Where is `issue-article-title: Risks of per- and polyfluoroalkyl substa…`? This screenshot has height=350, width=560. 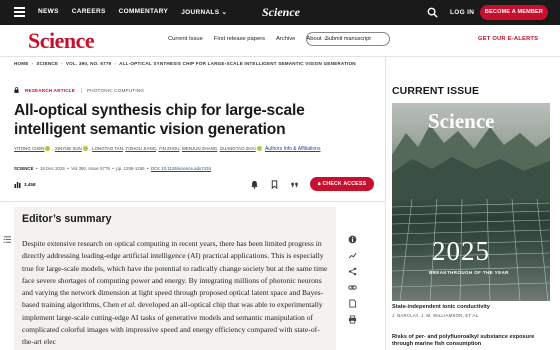
issue-article-title: Risks of per- and polyfluoroalkyl substa… is located at coordinates (472, 341).